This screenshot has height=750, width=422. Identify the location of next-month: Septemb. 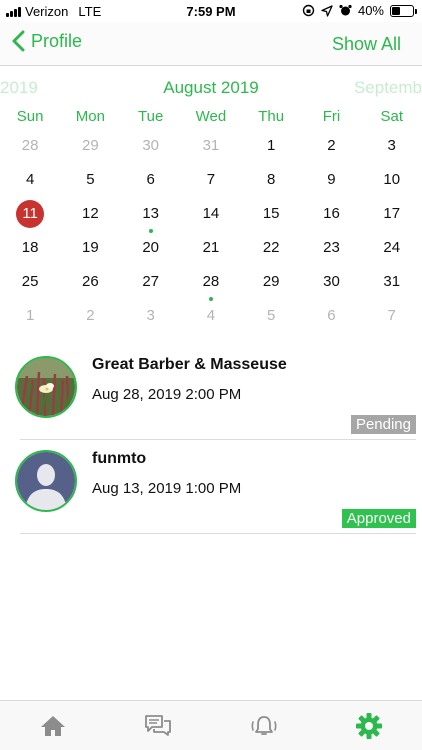
(388, 88).